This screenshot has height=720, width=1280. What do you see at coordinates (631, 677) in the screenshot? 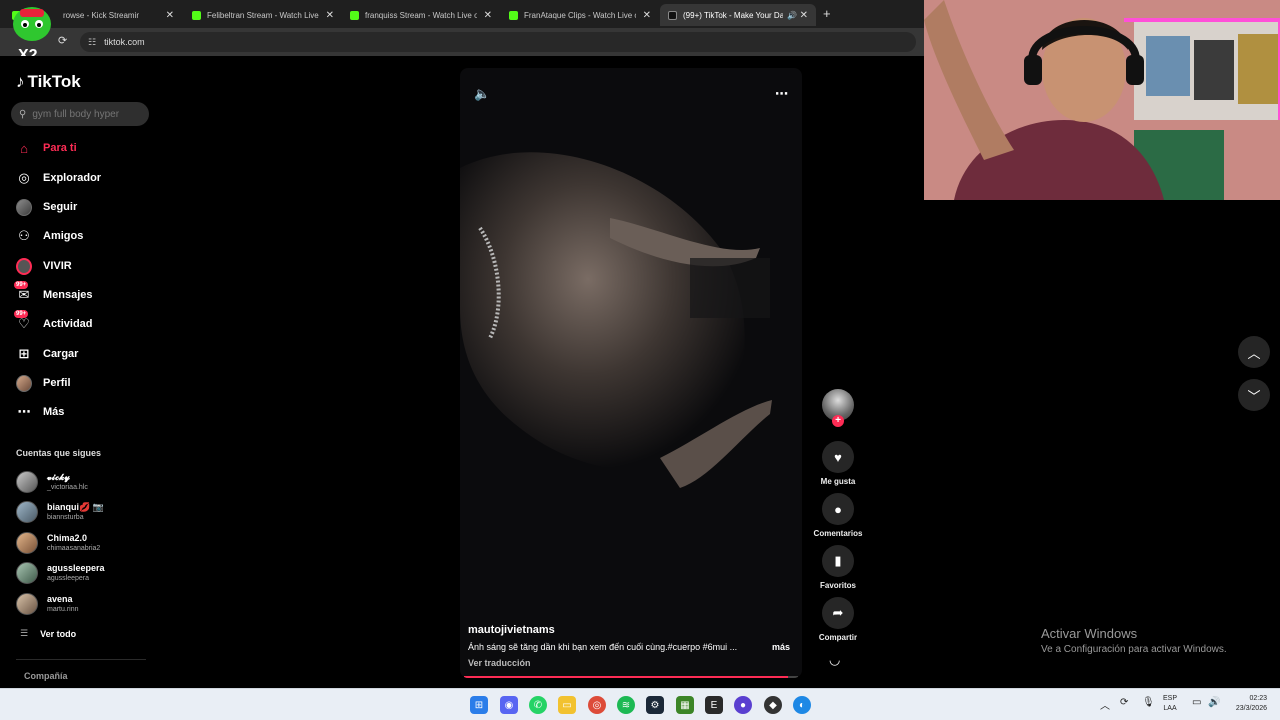
I see `video-progress-bar` at bounding box center [631, 677].